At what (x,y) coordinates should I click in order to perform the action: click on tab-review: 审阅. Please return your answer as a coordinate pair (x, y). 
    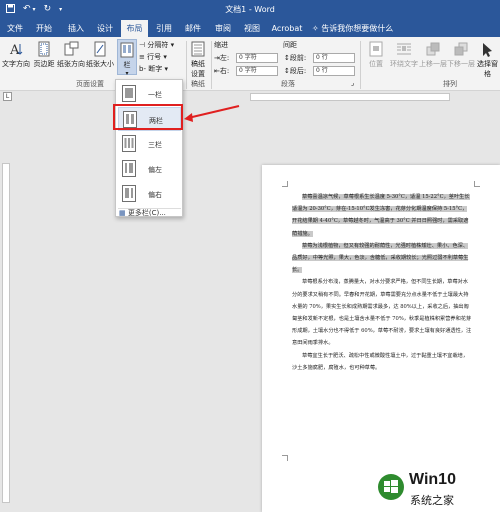
    Looking at the image, I should click on (223, 28).